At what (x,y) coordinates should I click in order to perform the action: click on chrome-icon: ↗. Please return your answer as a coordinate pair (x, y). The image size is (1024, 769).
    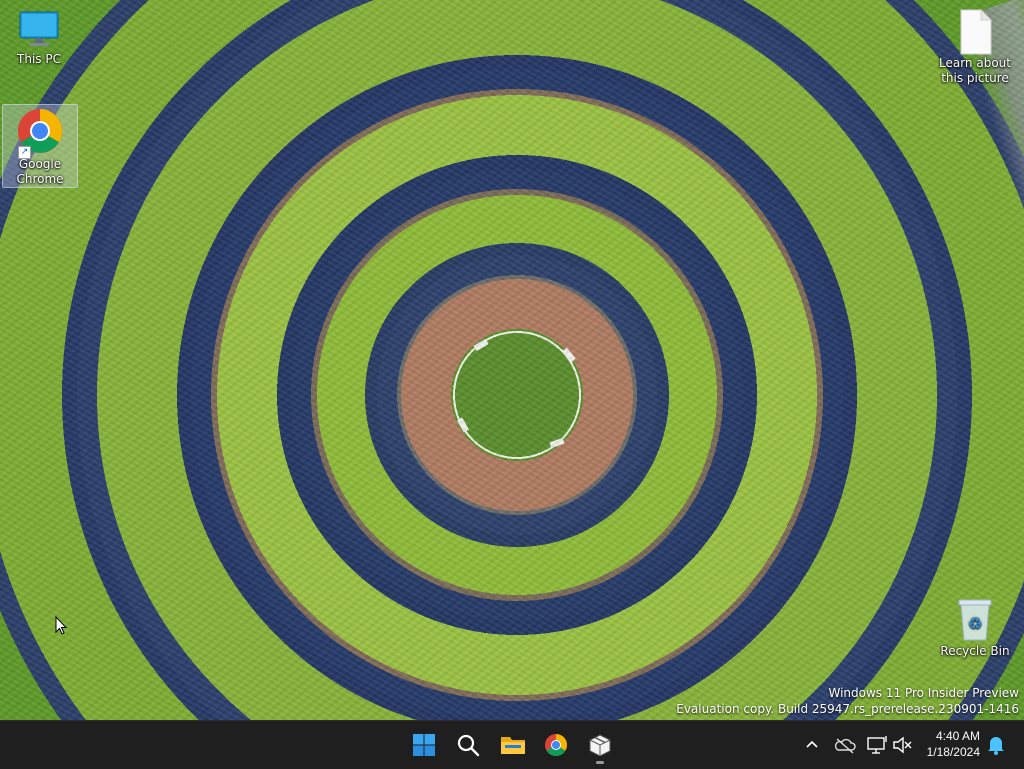
    Looking at the image, I should click on (40, 133).